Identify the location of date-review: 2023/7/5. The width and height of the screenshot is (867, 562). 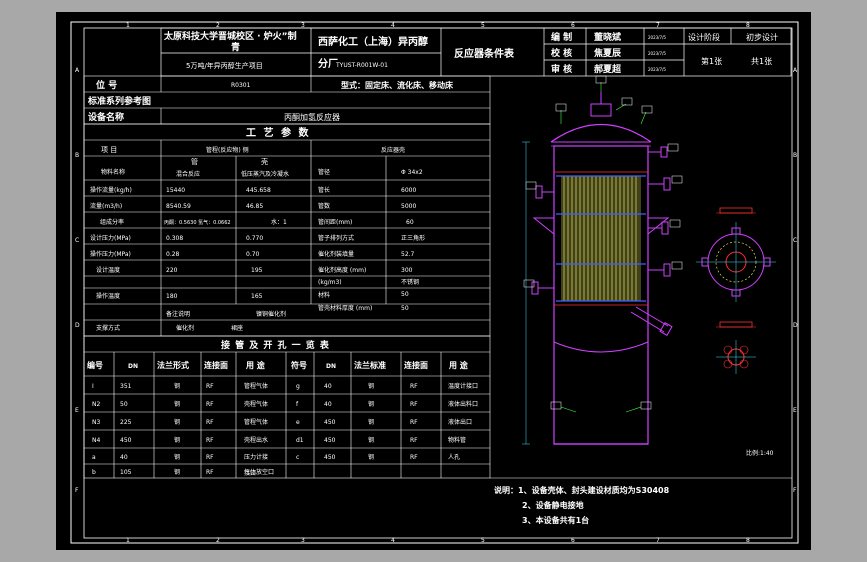
(657, 69).